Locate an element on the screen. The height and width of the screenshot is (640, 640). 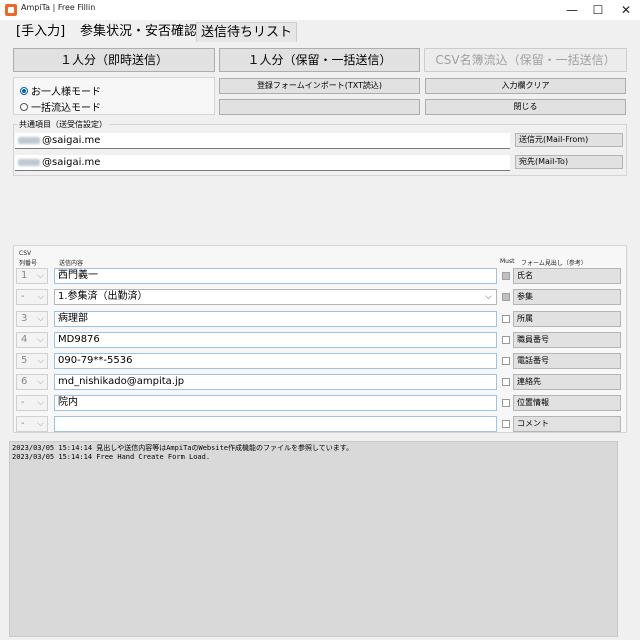
maximize-button: ☐ is located at coordinates (598, 10).